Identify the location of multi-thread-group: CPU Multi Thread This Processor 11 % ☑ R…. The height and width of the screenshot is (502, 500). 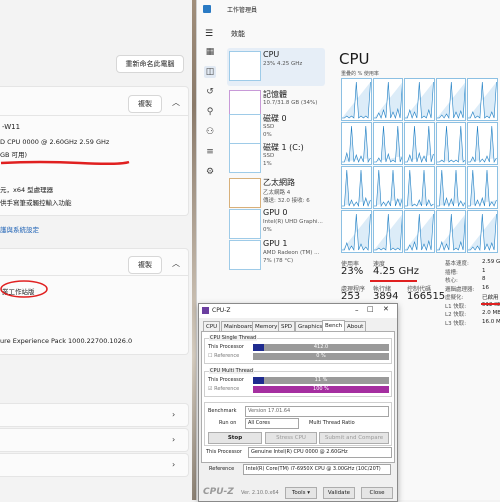
(298, 382).